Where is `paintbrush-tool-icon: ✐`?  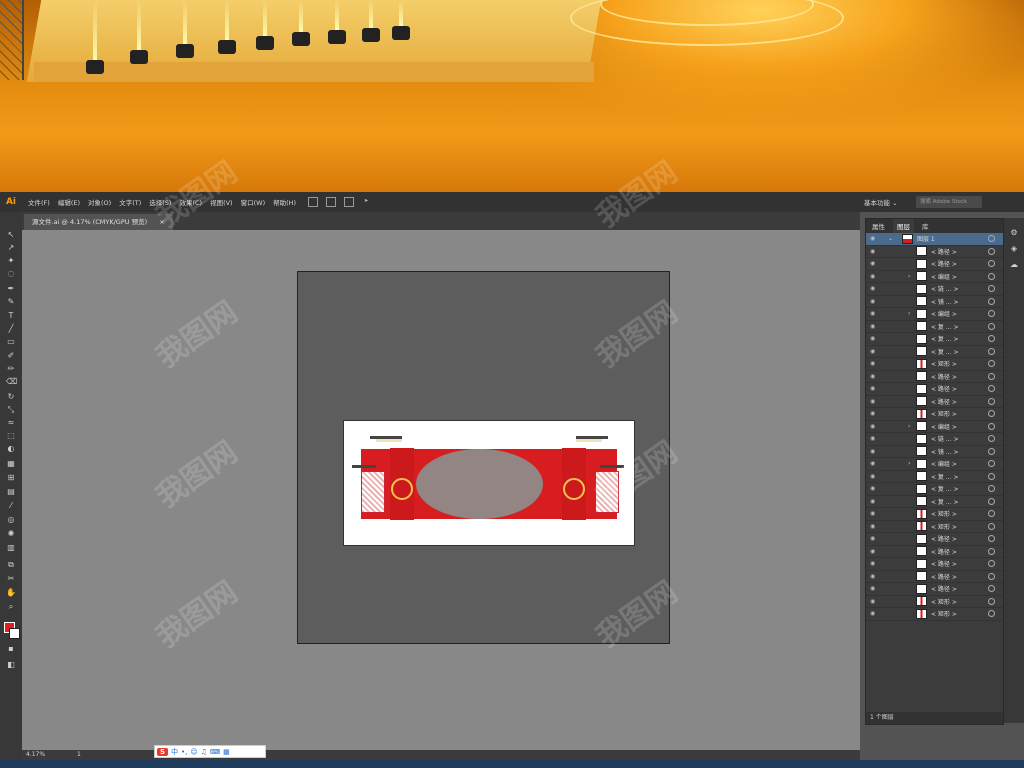 paintbrush-tool-icon: ✐ is located at coordinates (11, 356).